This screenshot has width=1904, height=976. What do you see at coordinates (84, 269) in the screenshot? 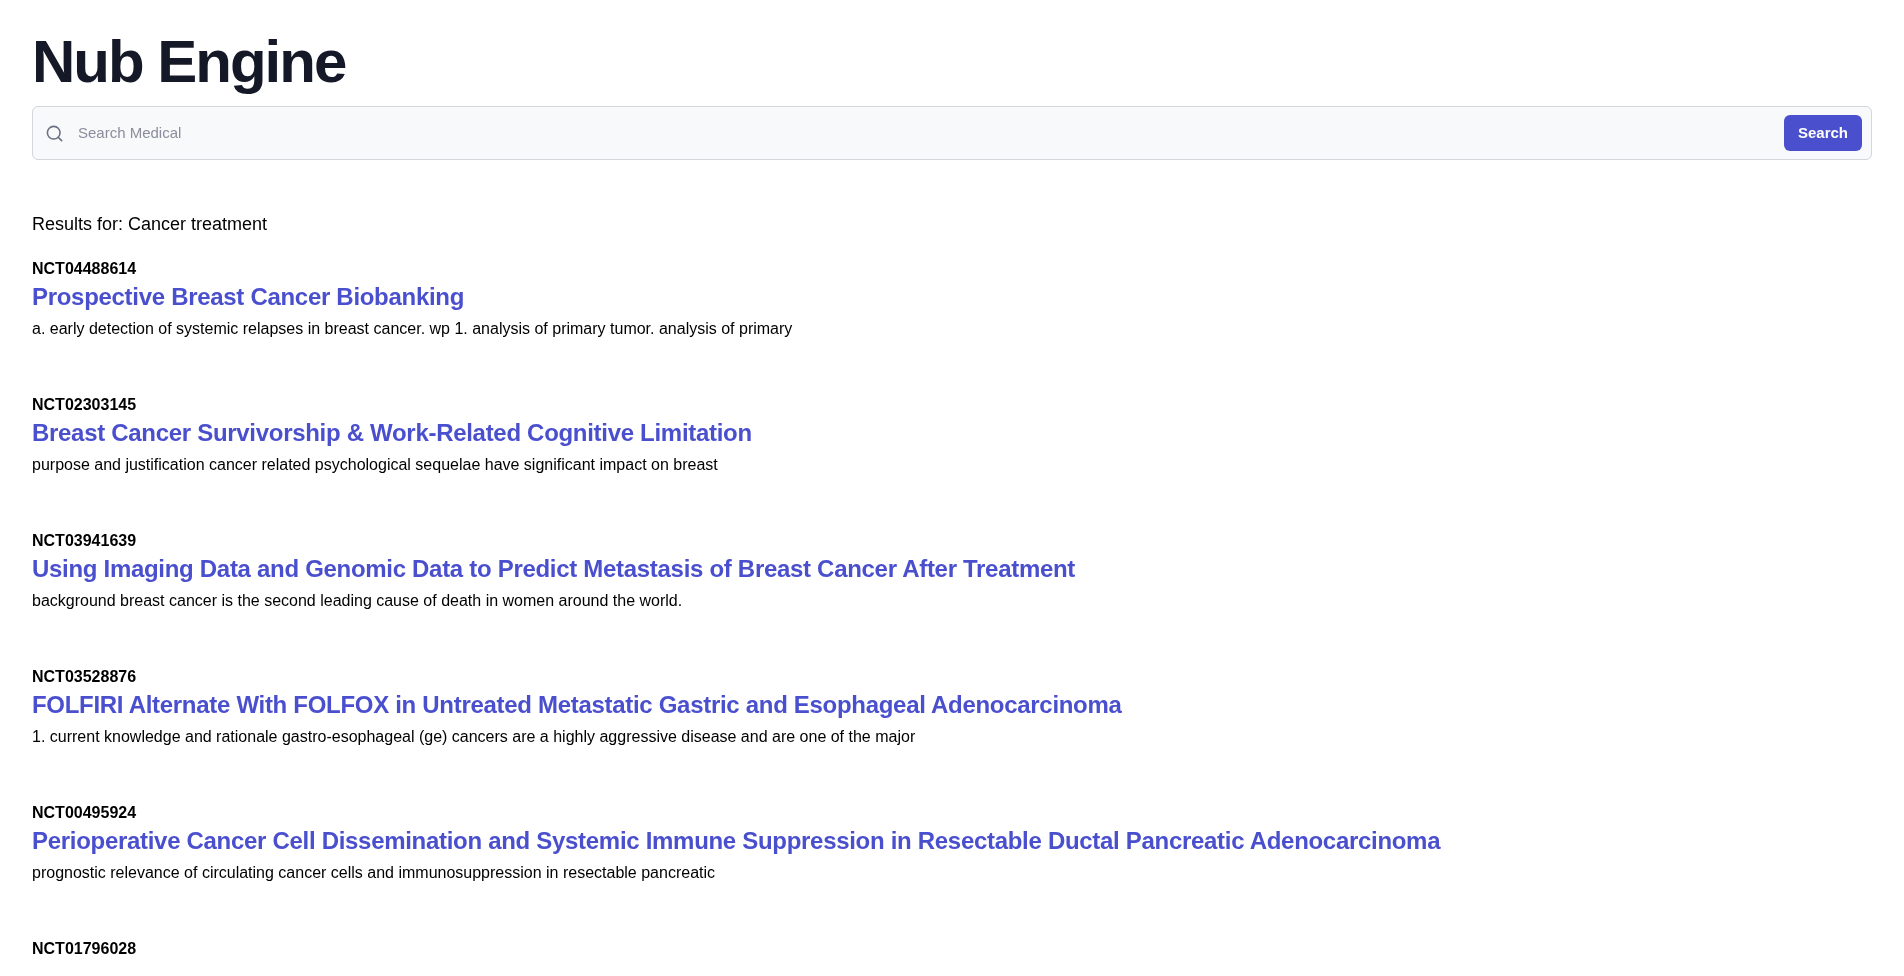
I see `trial-id: NCT04488614` at bounding box center [84, 269].